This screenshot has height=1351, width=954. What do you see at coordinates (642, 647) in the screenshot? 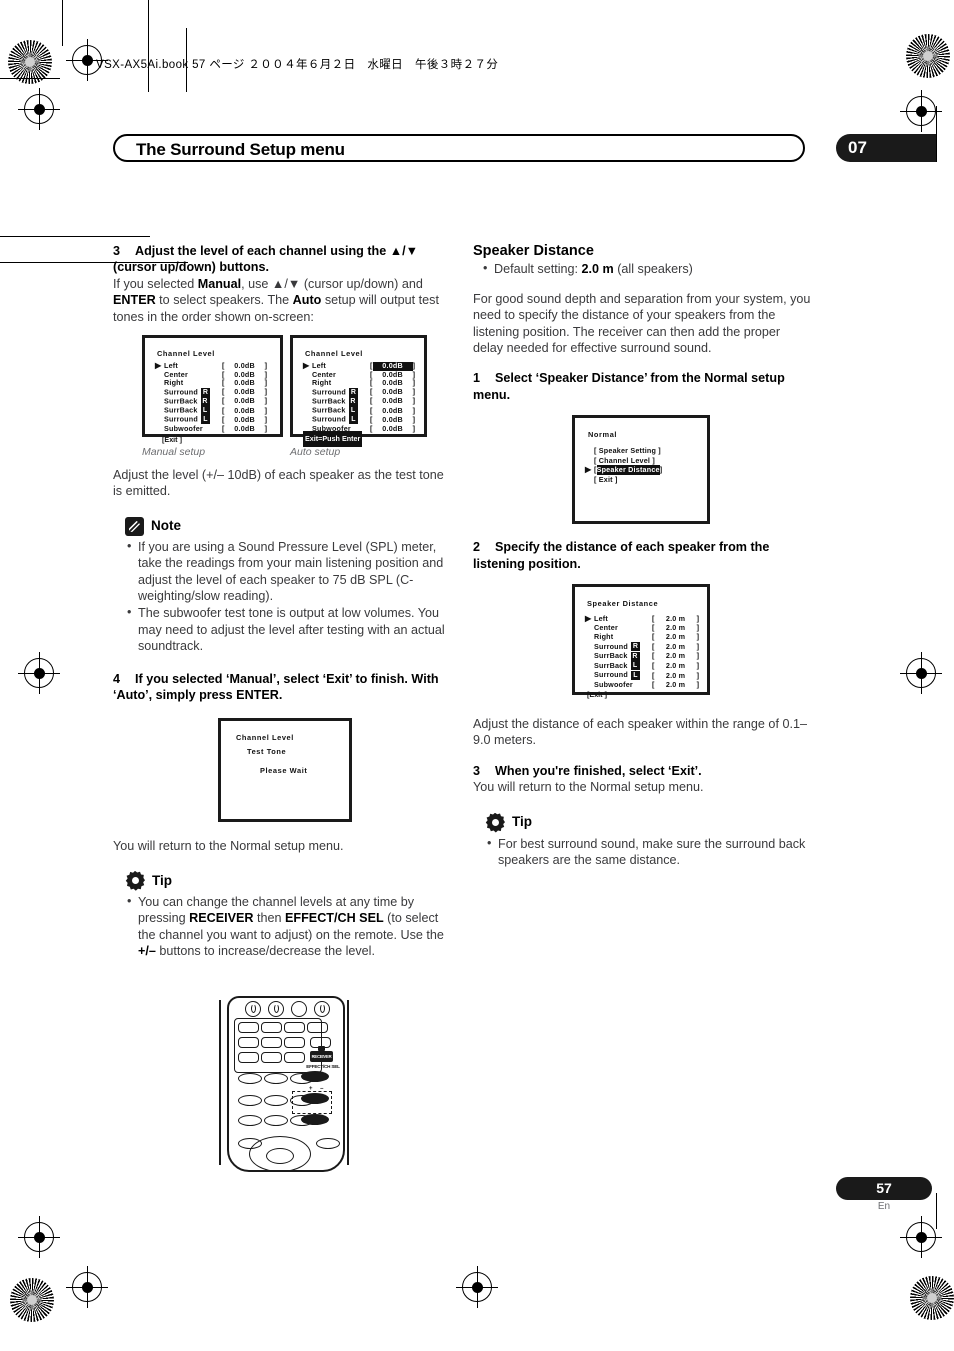
I see `osd-row: Surround R[2.0 m]` at bounding box center [642, 647].